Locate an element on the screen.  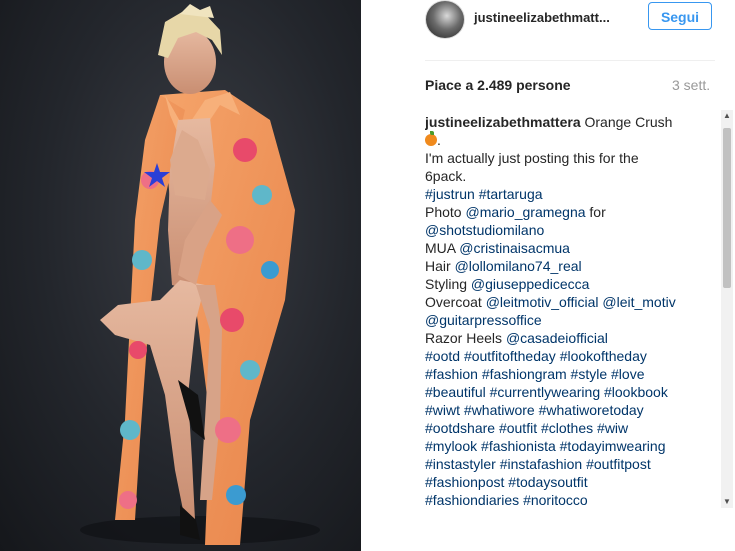
mention-link: @leitmotiv_official is located at coordinates (542, 302).